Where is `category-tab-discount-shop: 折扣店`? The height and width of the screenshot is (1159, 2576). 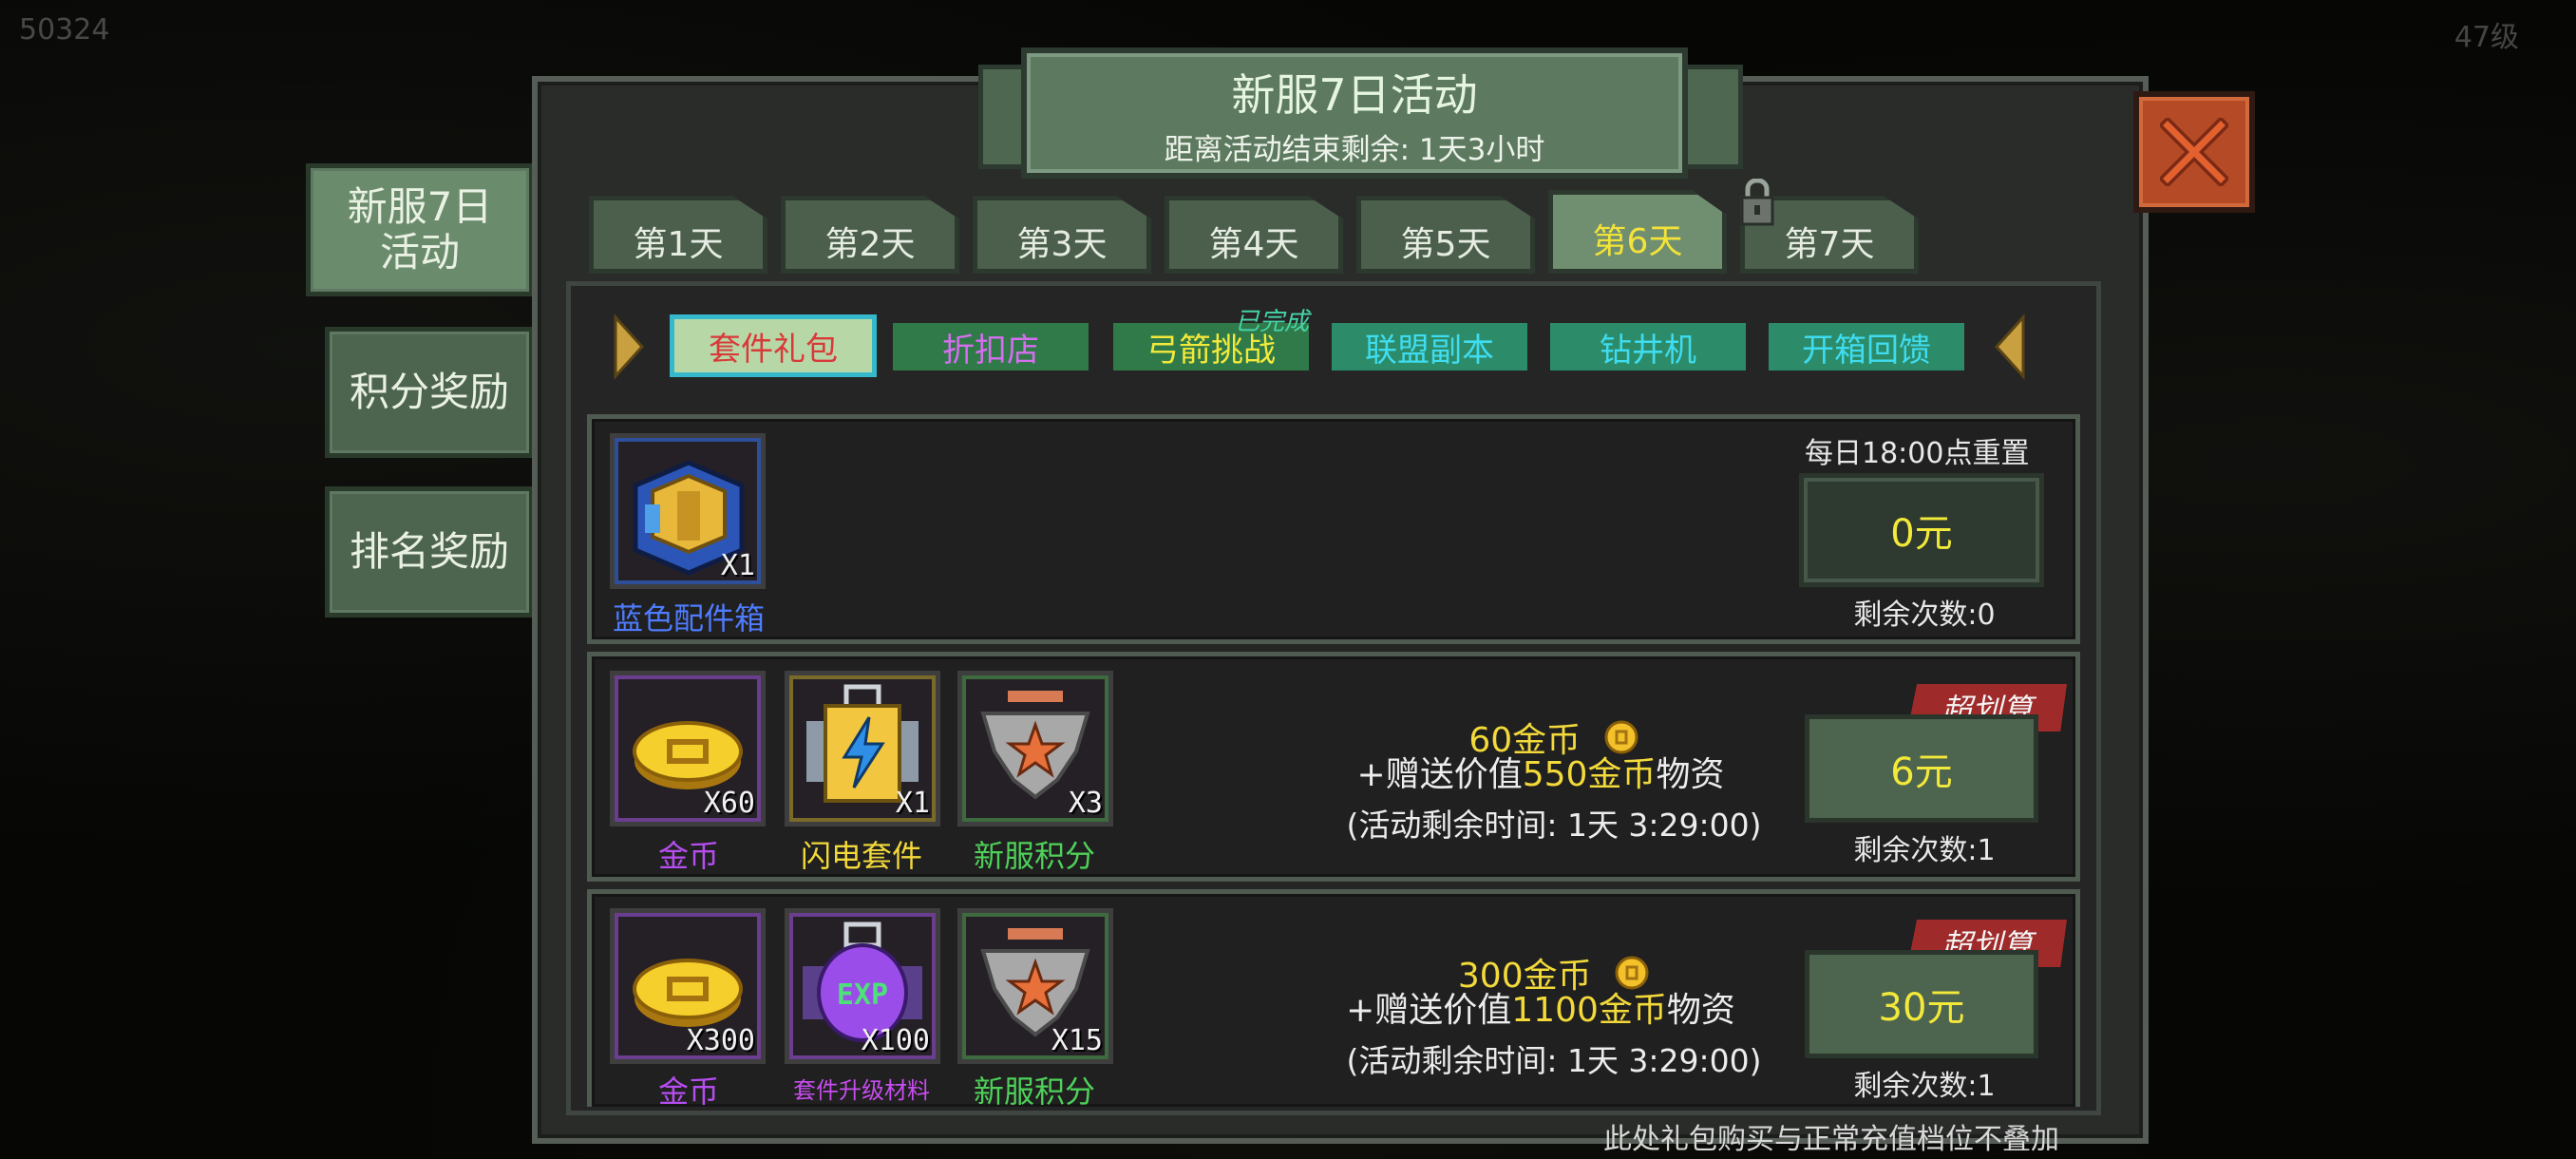 category-tab-discount-shop: 折扣店 is located at coordinates (991, 346).